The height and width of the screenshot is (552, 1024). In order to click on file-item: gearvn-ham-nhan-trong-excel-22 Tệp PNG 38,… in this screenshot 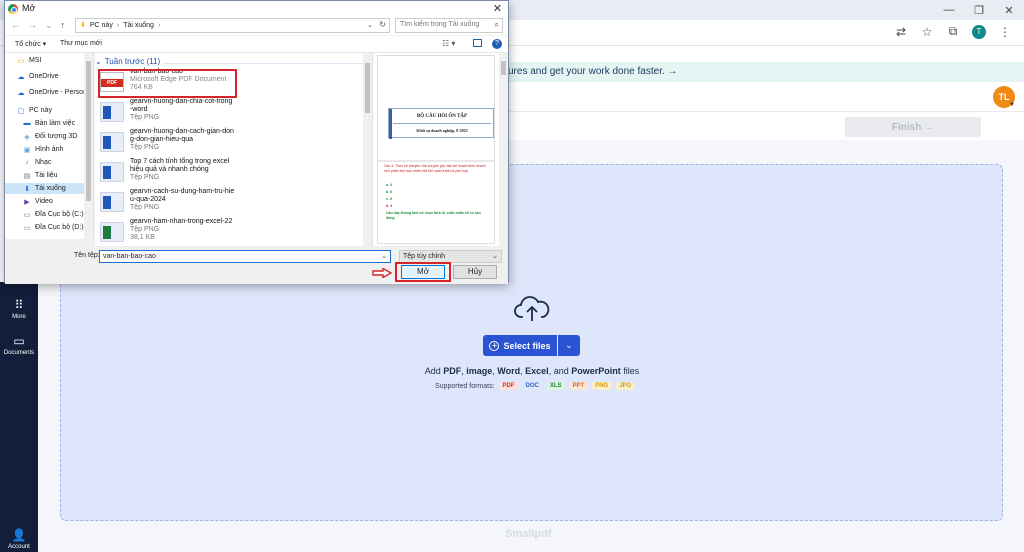, I will do `click(227, 232)`.